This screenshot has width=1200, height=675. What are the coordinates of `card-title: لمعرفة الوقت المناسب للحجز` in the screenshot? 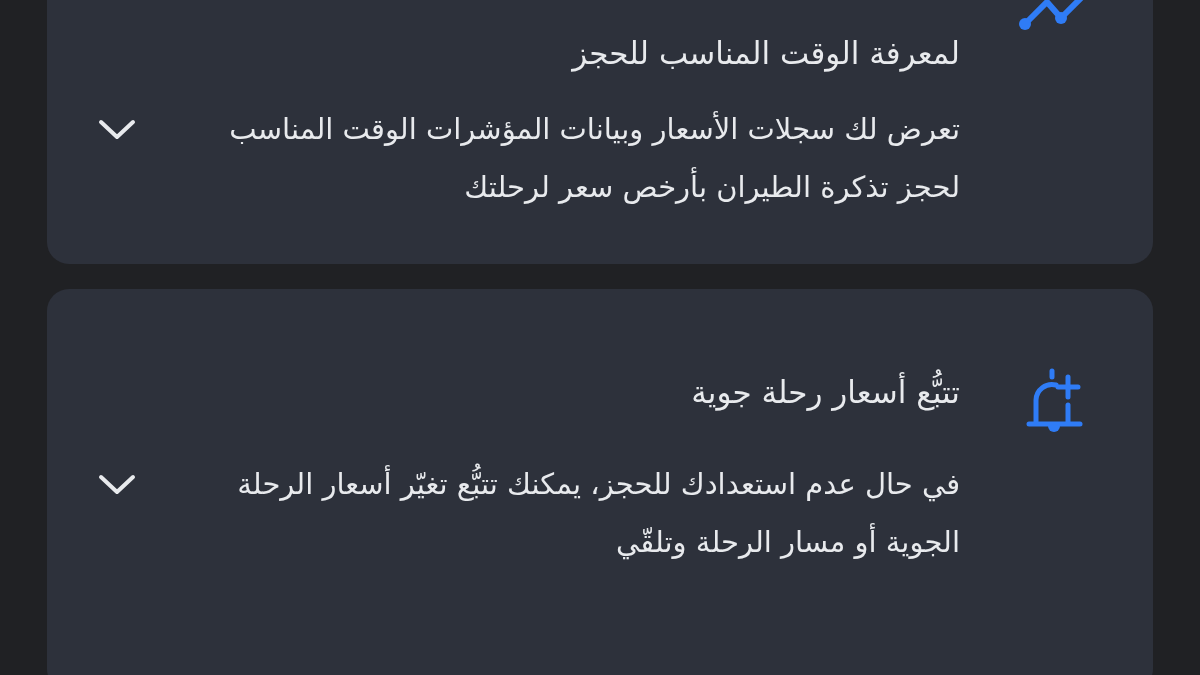 It's located at (765, 54).